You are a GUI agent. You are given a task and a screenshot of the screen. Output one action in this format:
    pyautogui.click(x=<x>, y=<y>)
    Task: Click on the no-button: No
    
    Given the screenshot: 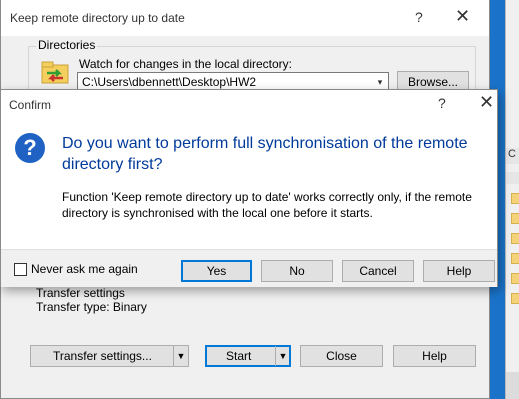 What is the action you would take?
    pyautogui.click(x=297, y=271)
    